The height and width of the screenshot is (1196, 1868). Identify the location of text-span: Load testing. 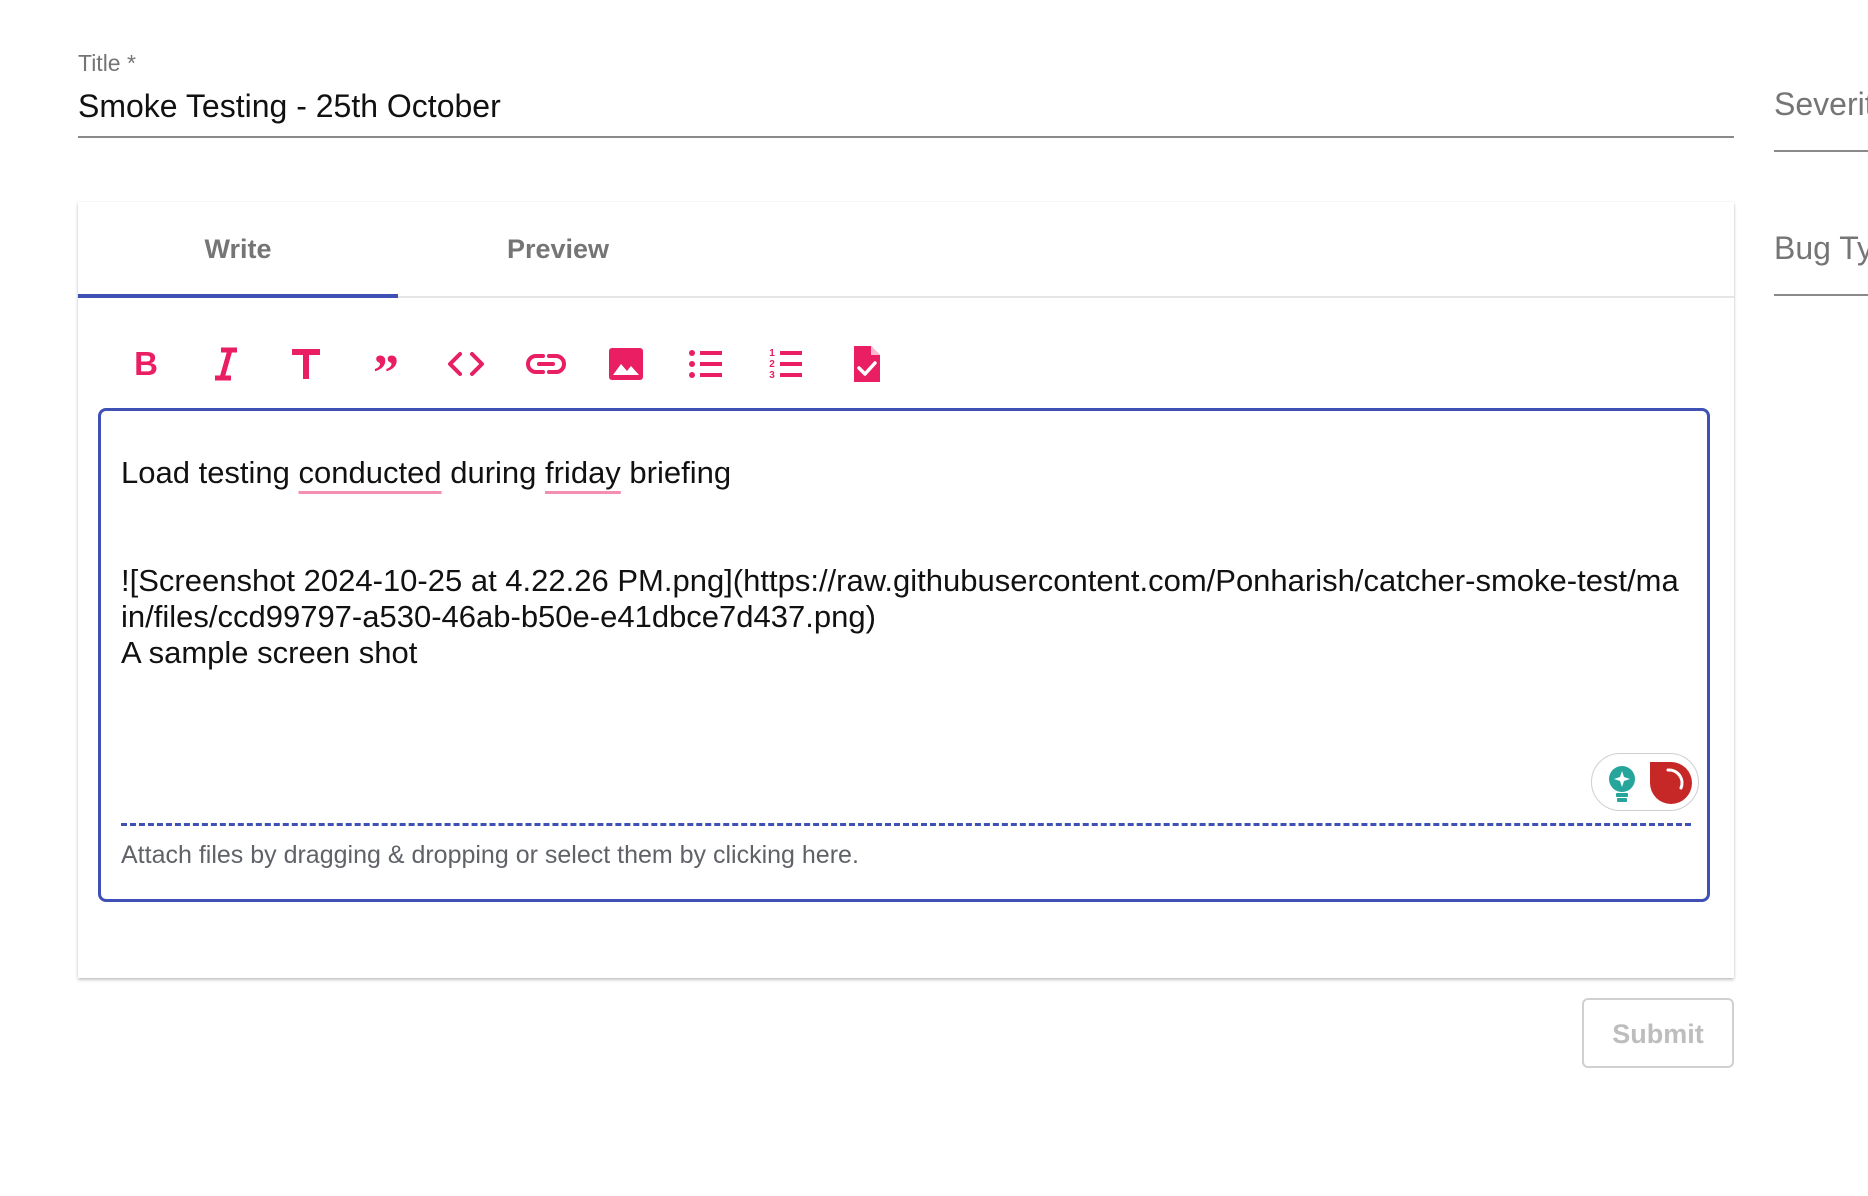
(210, 472).